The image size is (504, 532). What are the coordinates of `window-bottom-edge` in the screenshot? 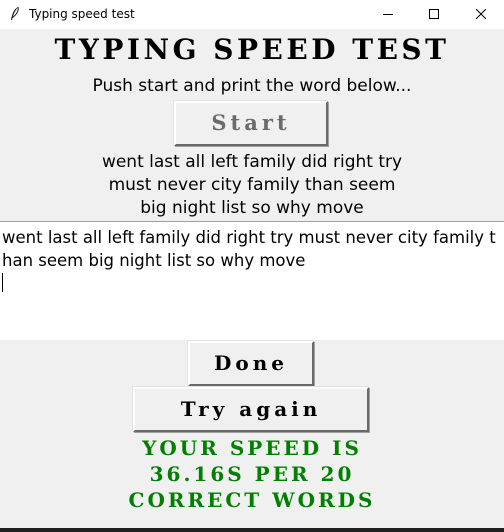 It's located at (252, 530).